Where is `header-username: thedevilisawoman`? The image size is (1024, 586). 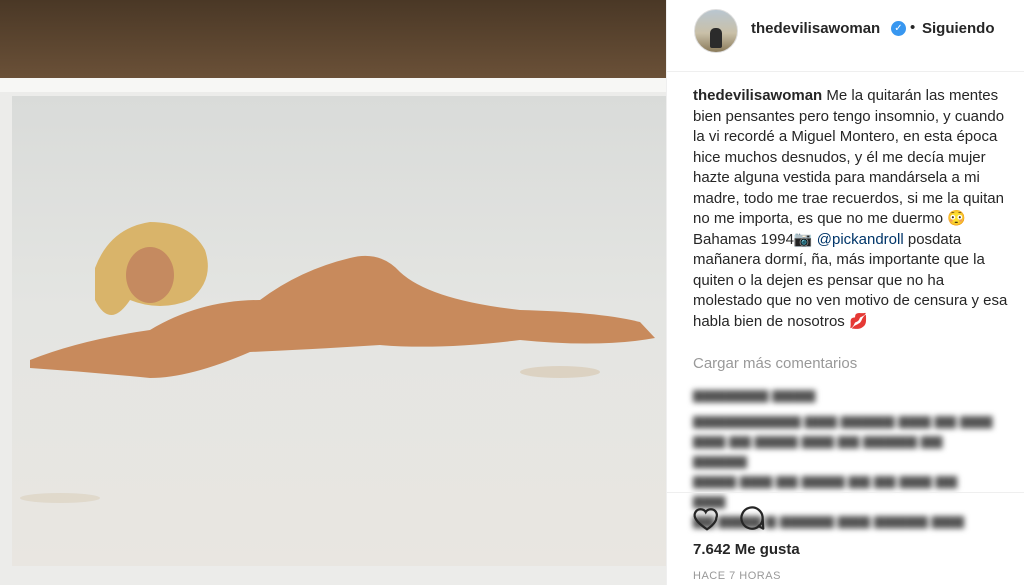 header-username: thedevilisawoman is located at coordinates (815, 28).